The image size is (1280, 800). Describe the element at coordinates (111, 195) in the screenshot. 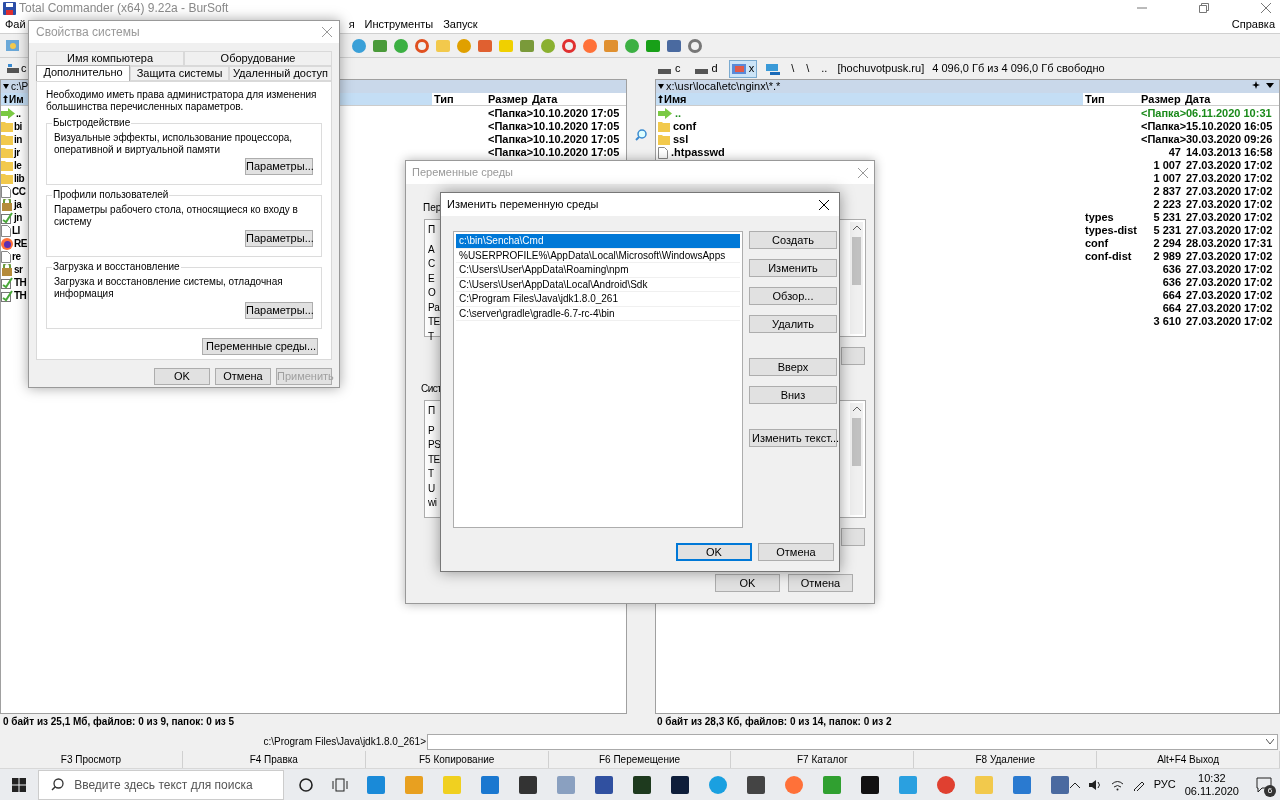

I see `group-title: Профили пользователей` at that location.